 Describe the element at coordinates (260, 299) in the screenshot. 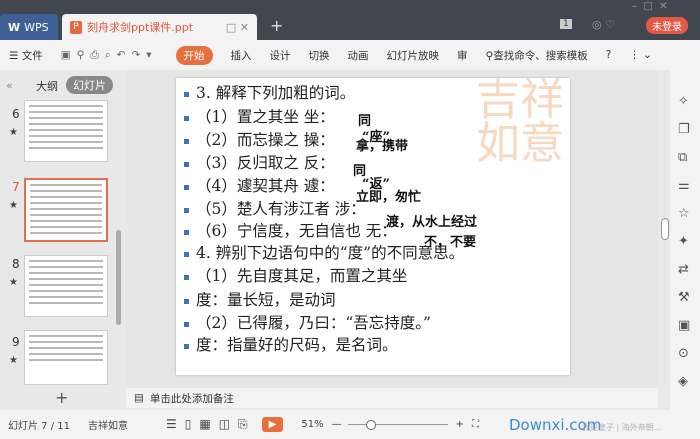

I see `slide-line: 度：量长短，是动词` at that location.